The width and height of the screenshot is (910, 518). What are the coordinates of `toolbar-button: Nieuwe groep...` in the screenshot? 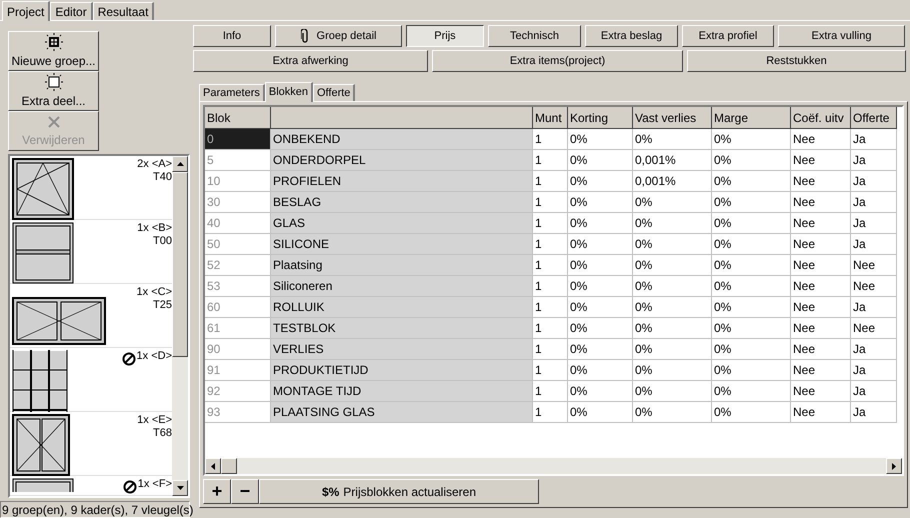 It's located at (53, 51).